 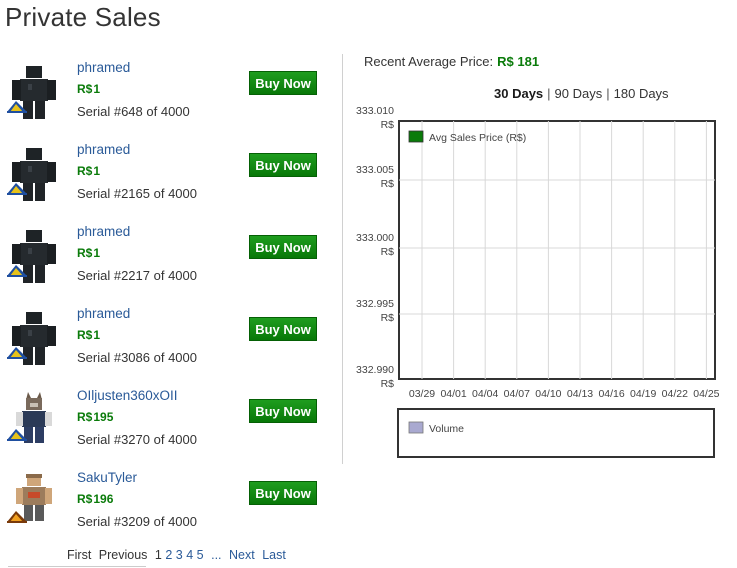 I want to click on sale-price: R$196, so click(x=95, y=499).